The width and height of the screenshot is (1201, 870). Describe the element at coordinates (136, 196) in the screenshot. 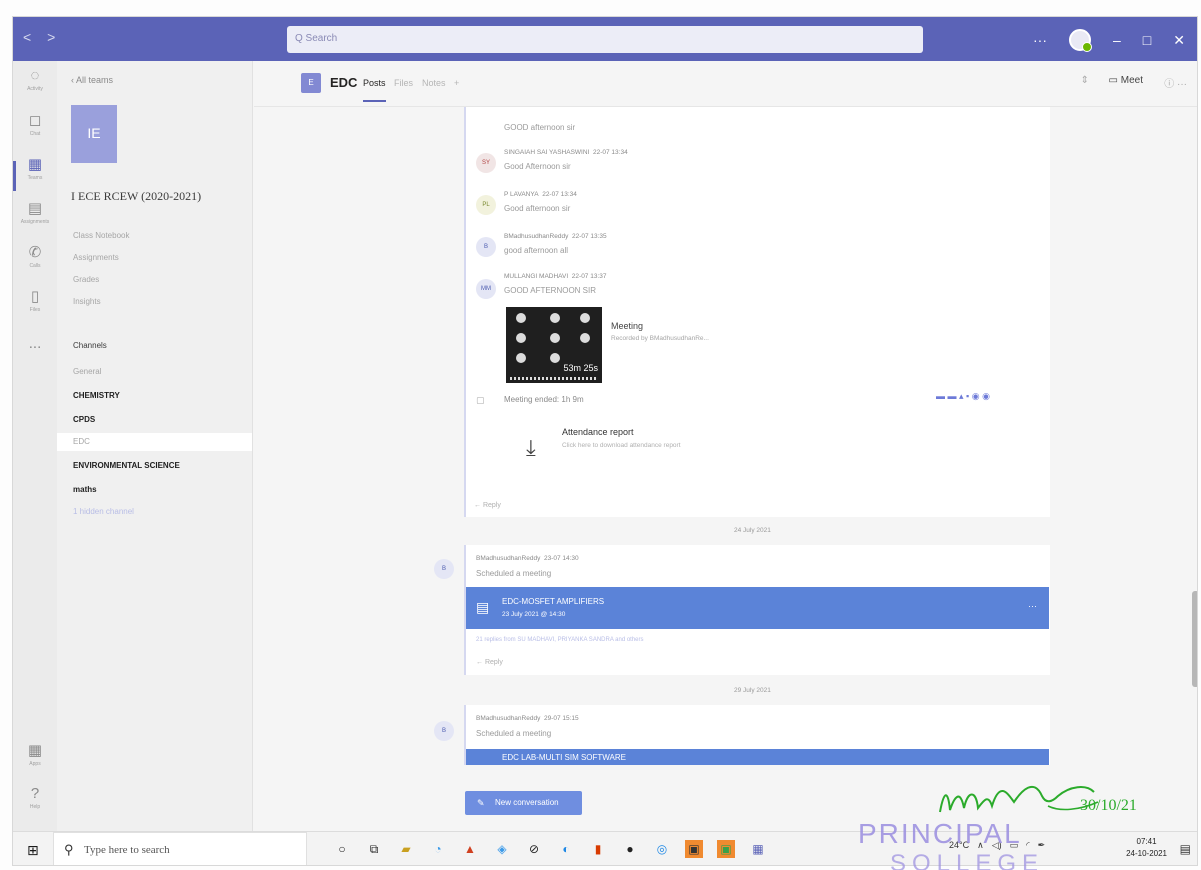

I see `team-name: I ECE RCEW (2020-2021)` at that location.